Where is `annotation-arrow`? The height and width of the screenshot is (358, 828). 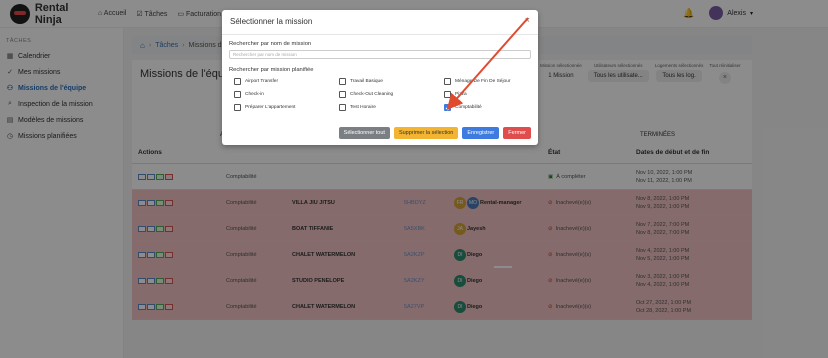
annotation-arrow is located at coordinates (487, 63).